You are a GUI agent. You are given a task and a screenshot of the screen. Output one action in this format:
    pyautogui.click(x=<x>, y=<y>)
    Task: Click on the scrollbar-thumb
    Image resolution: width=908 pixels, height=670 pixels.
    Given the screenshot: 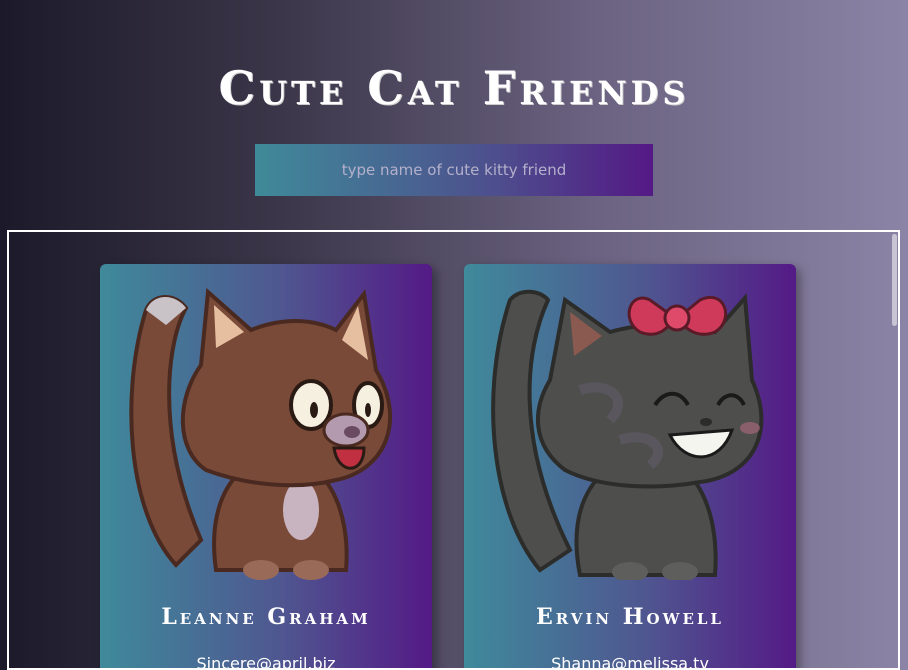 What is the action you would take?
    pyautogui.click(x=894, y=280)
    